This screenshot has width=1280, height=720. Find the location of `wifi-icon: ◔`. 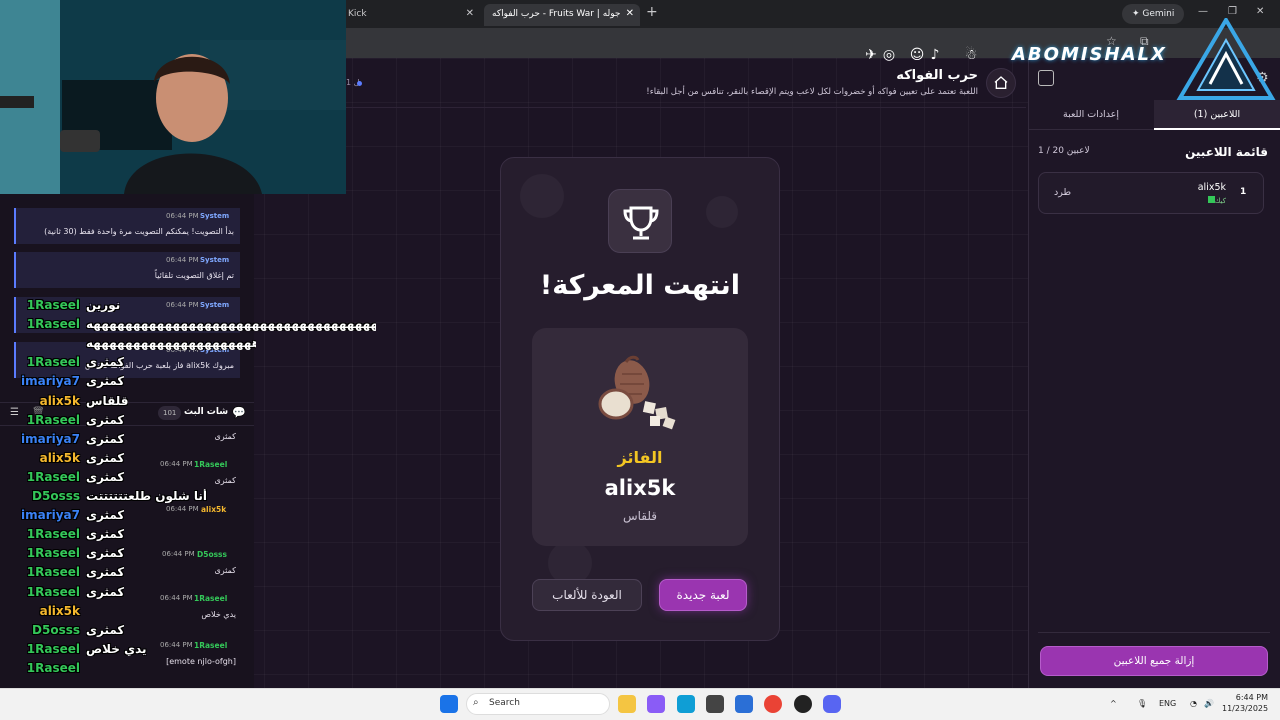

wifi-icon: ◔ is located at coordinates (1193, 703).